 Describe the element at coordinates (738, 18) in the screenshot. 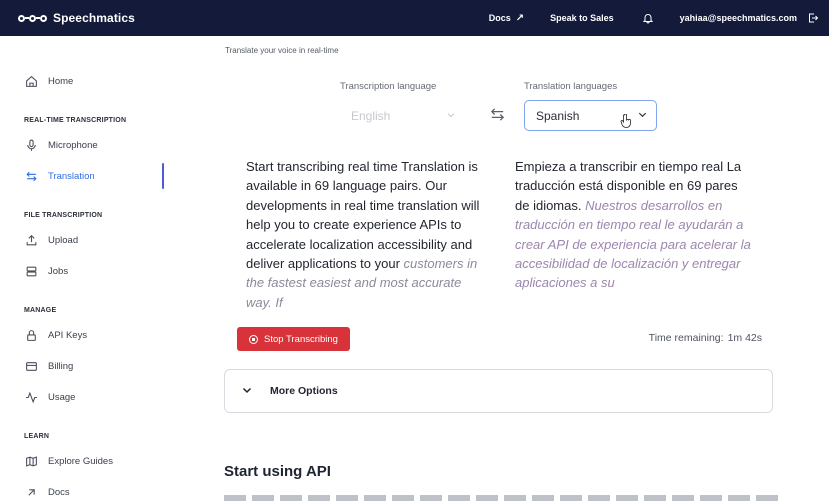

I see `user-email: yahiaa@speechmatics.com` at that location.